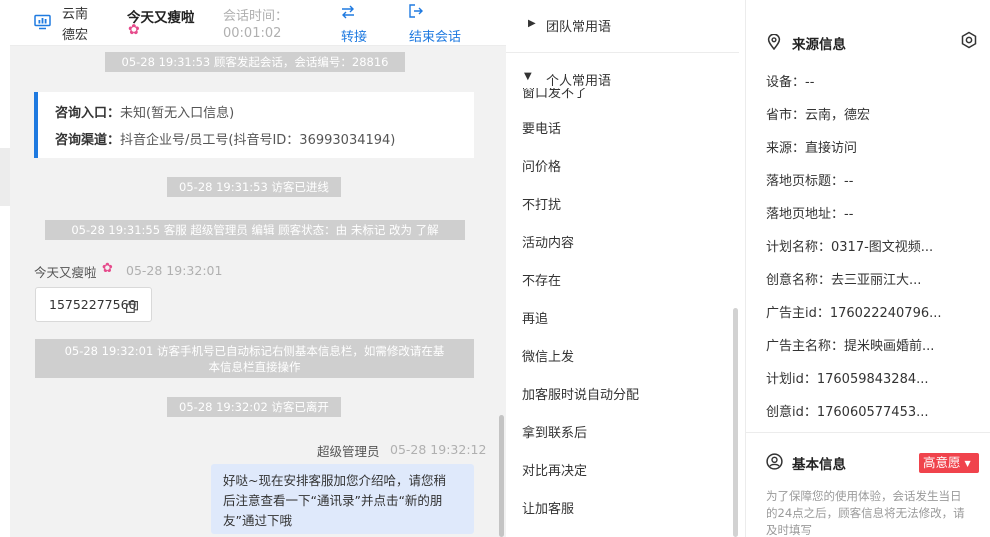 Image resolution: width=990 pixels, height=537 pixels. I want to click on left-edge-tab, so click(5, 177).